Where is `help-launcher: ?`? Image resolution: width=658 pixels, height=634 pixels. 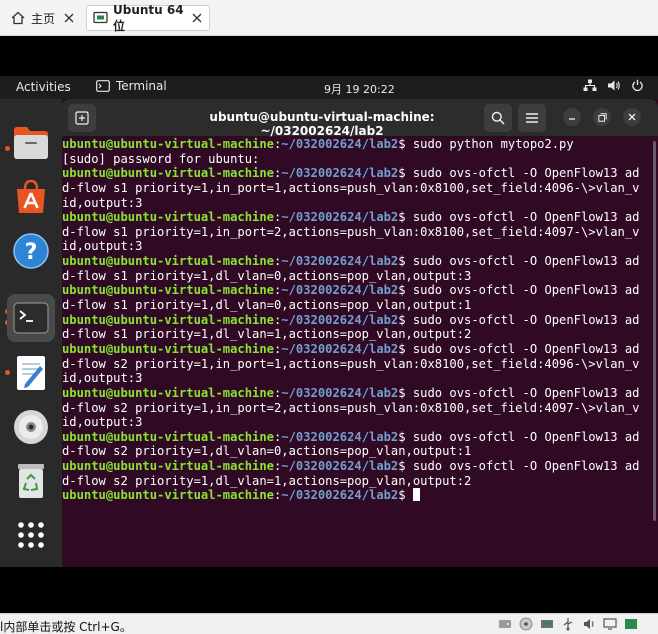 help-launcher: ? is located at coordinates (31, 251).